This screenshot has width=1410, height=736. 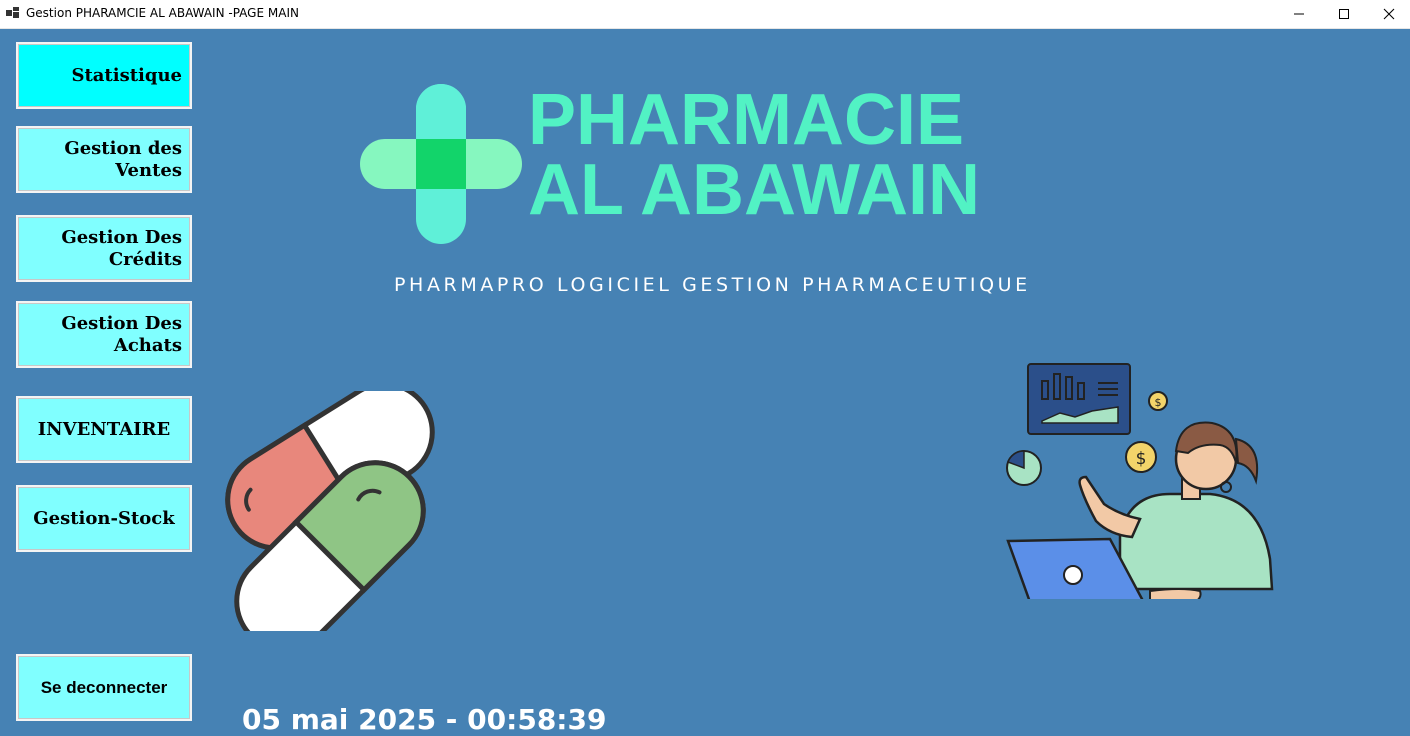 I want to click on maximize-button, so click(x=1344, y=14).